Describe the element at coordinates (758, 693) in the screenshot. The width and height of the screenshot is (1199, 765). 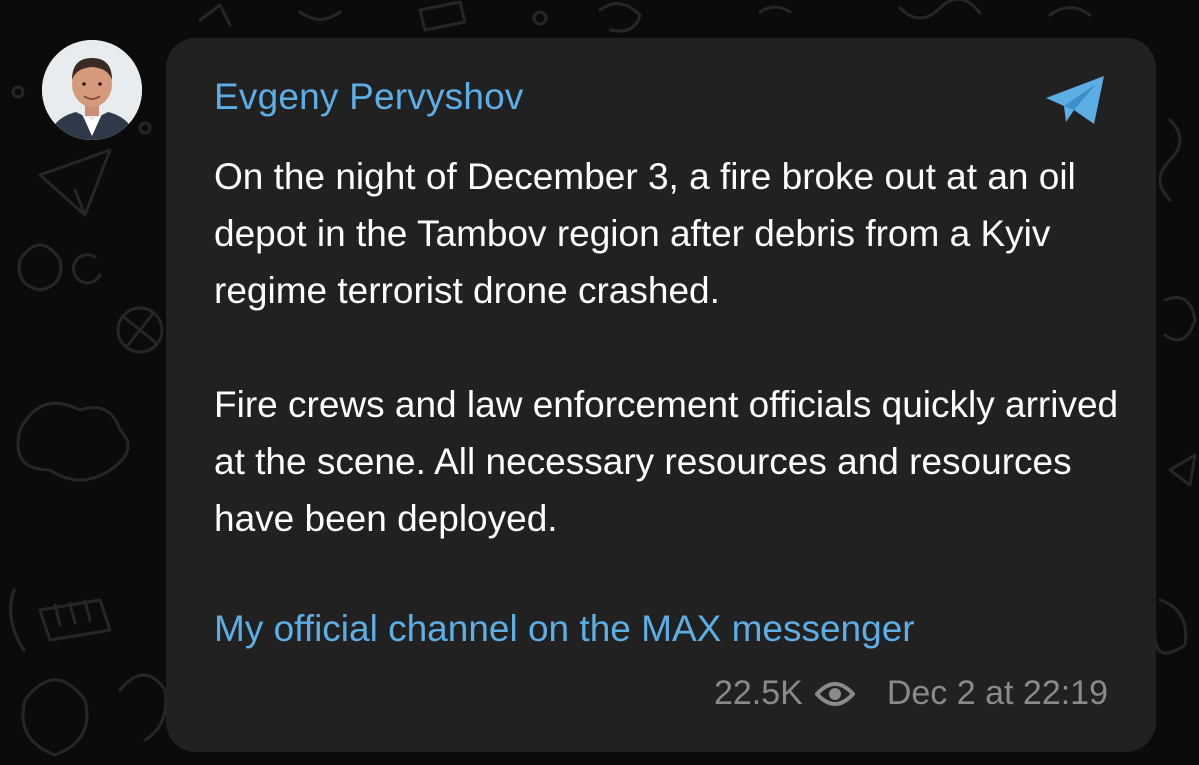
I see `view-count: 22.5K` at that location.